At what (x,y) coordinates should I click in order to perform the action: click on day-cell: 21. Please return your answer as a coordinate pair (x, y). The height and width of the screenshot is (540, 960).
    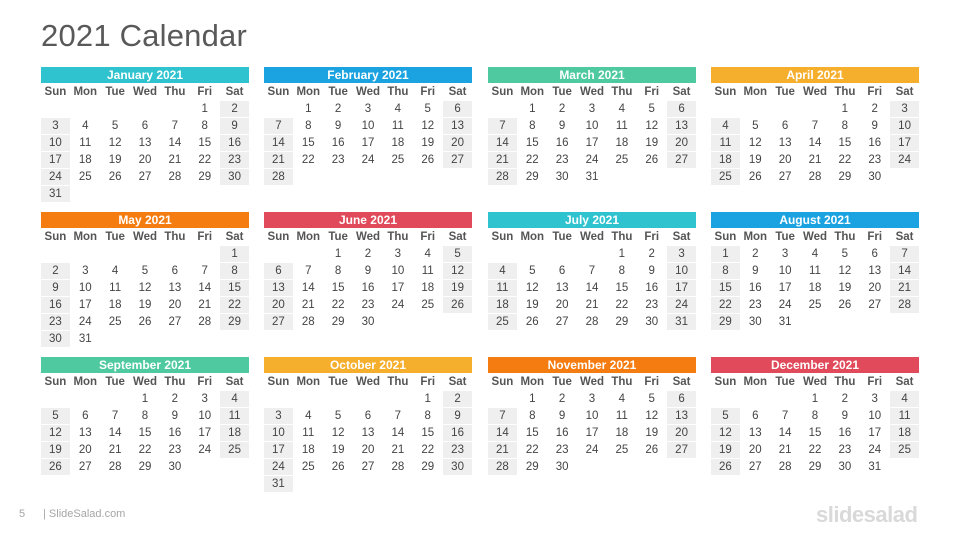
    Looking at the image, I should click on (592, 305).